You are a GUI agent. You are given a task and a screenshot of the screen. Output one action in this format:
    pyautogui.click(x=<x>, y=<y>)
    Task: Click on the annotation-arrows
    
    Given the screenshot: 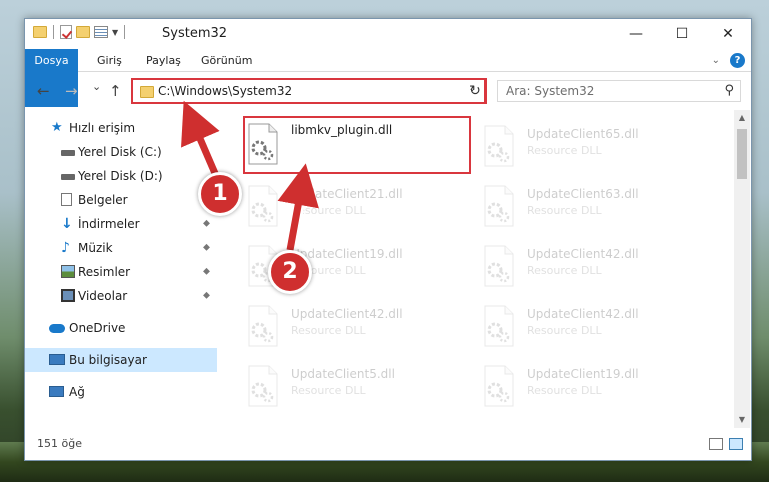 What is the action you would take?
    pyautogui.click(x=250, y=176)
    